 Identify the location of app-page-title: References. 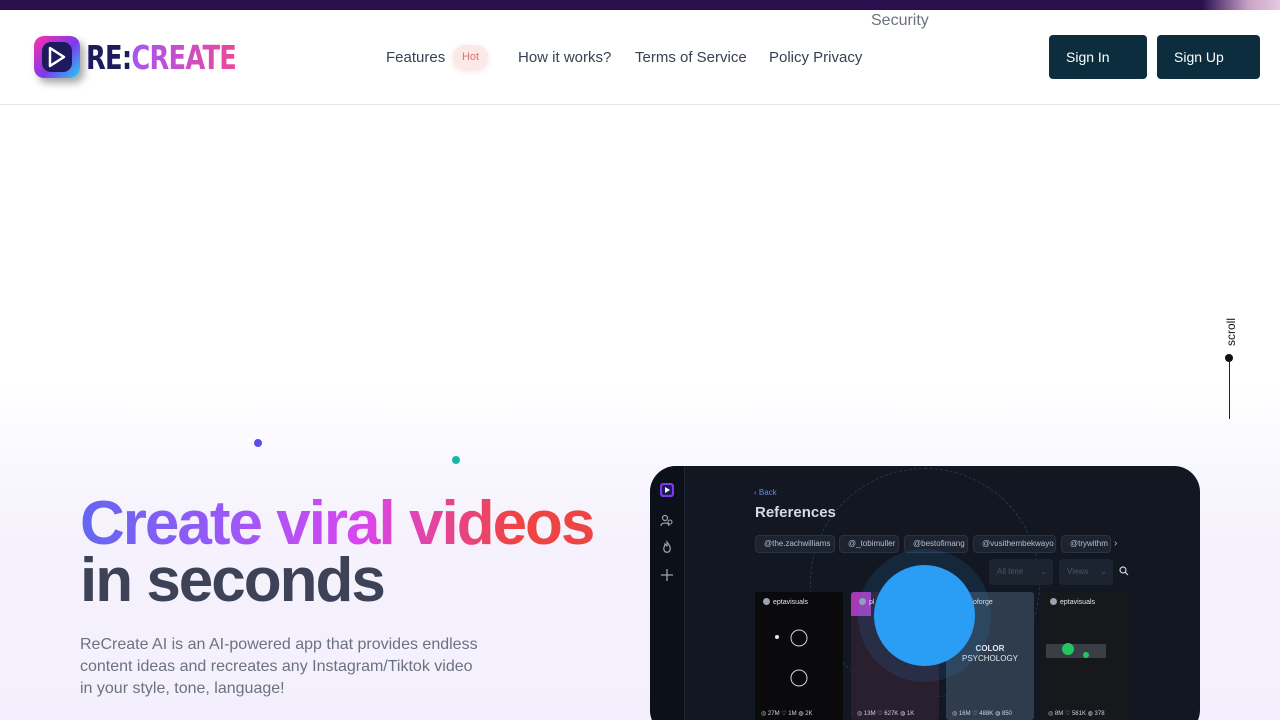
(795, 512).